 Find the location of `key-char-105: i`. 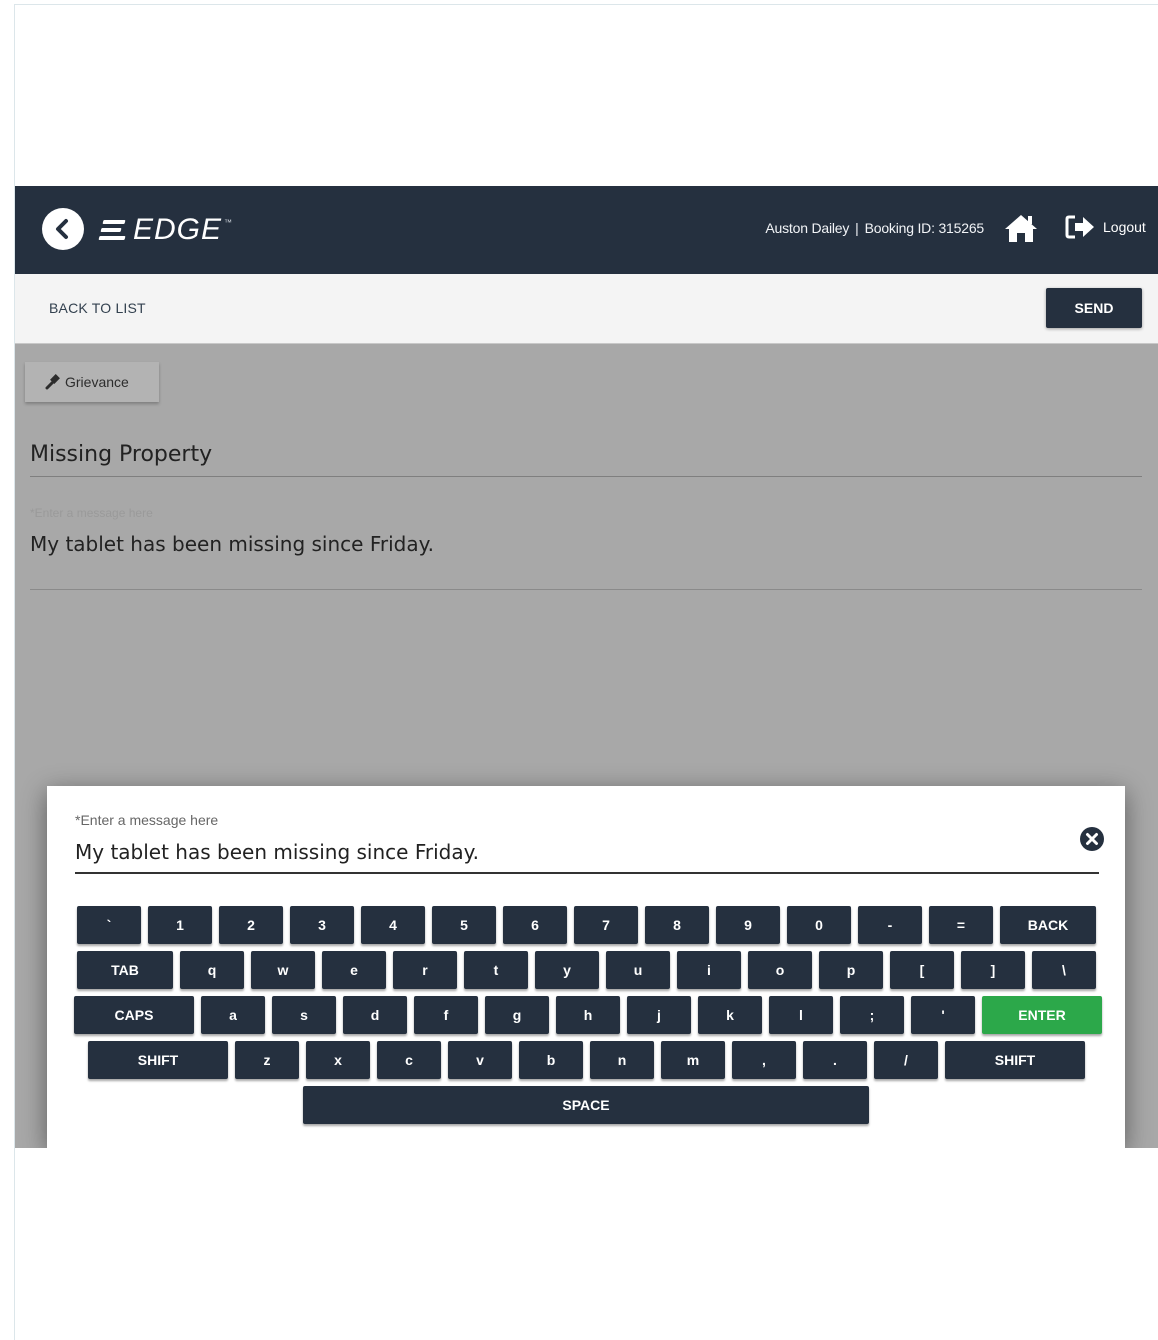

key-char-105: i is located at coordinates (709, 970).